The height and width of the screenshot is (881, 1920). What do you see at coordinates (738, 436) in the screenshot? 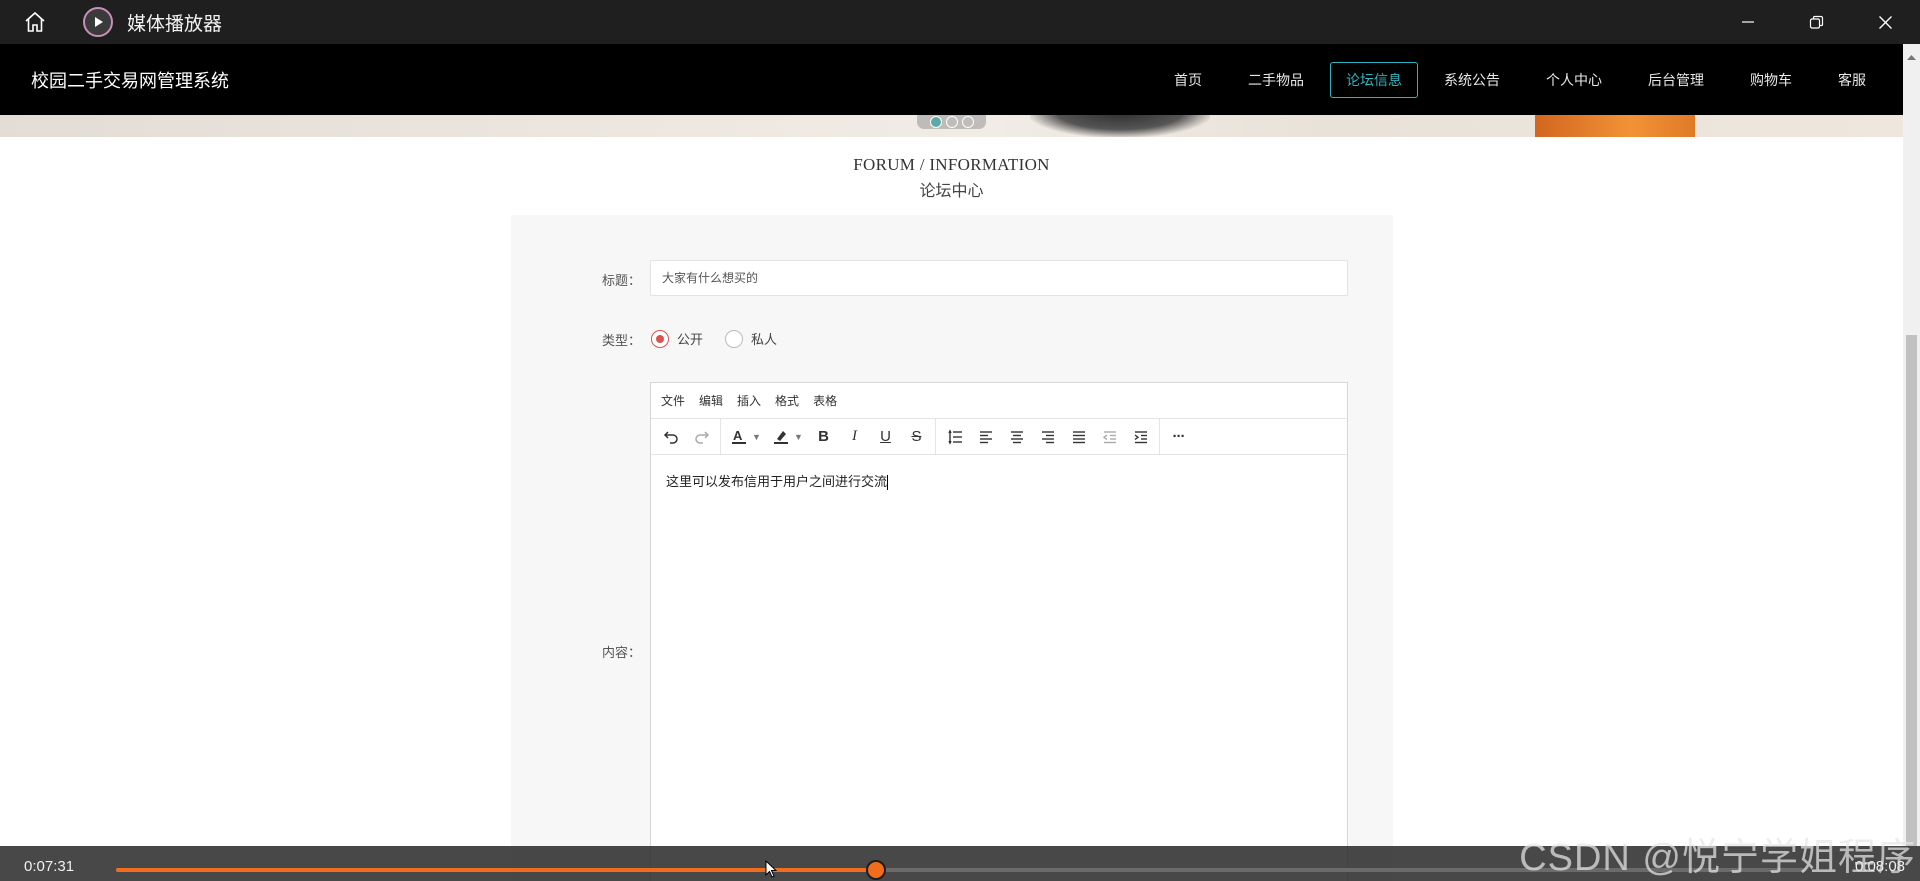
I see `svg-text: A` at bounding box center [738, 436].